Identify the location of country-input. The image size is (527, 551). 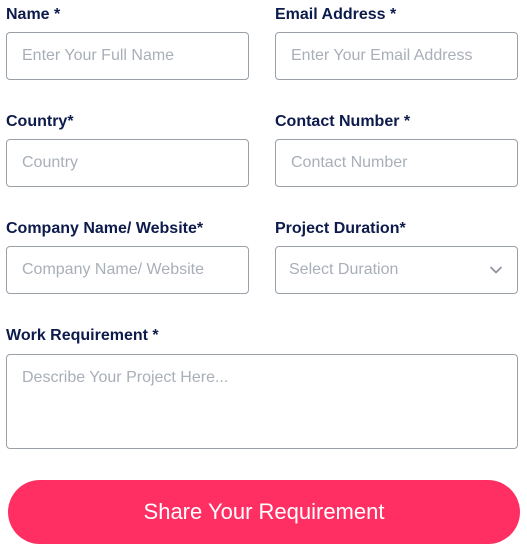
(127, 163).